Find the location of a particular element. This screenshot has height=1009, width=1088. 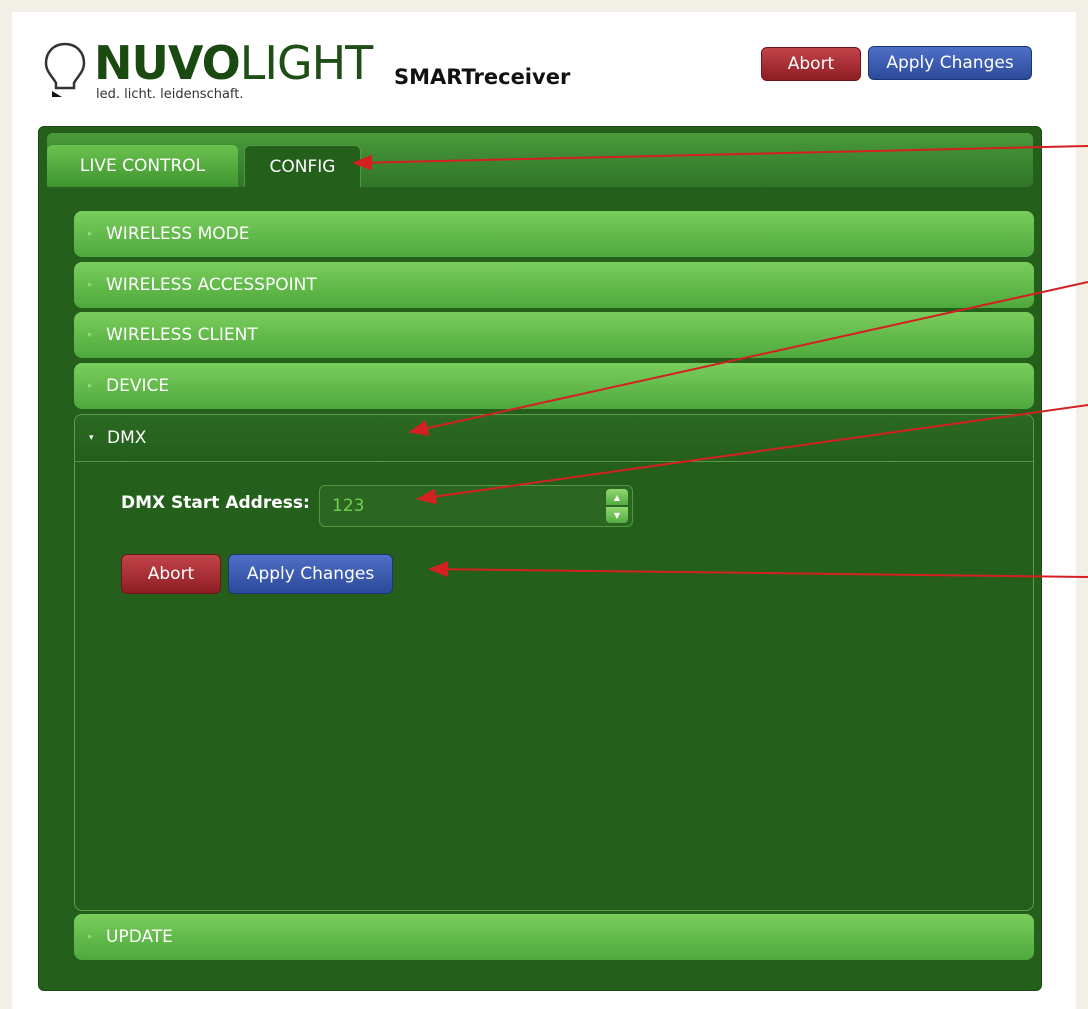

tab-live-control: LIVE CONTROL is located at coordinates (142, 166).